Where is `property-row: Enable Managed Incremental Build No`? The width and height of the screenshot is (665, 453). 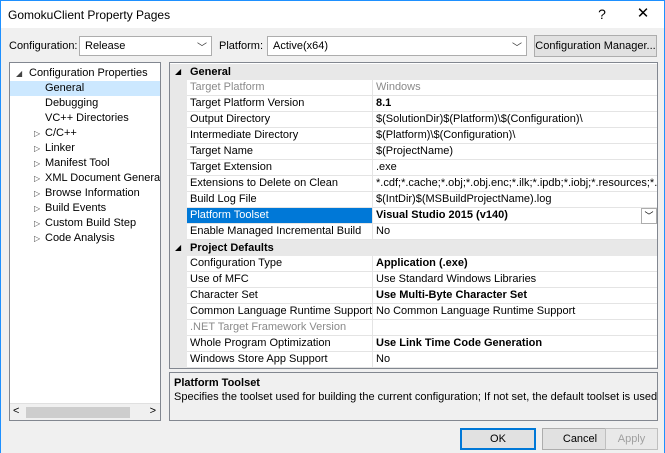
property-row: Enable Managed Incremental Build No is located at coordinates (413, 232).